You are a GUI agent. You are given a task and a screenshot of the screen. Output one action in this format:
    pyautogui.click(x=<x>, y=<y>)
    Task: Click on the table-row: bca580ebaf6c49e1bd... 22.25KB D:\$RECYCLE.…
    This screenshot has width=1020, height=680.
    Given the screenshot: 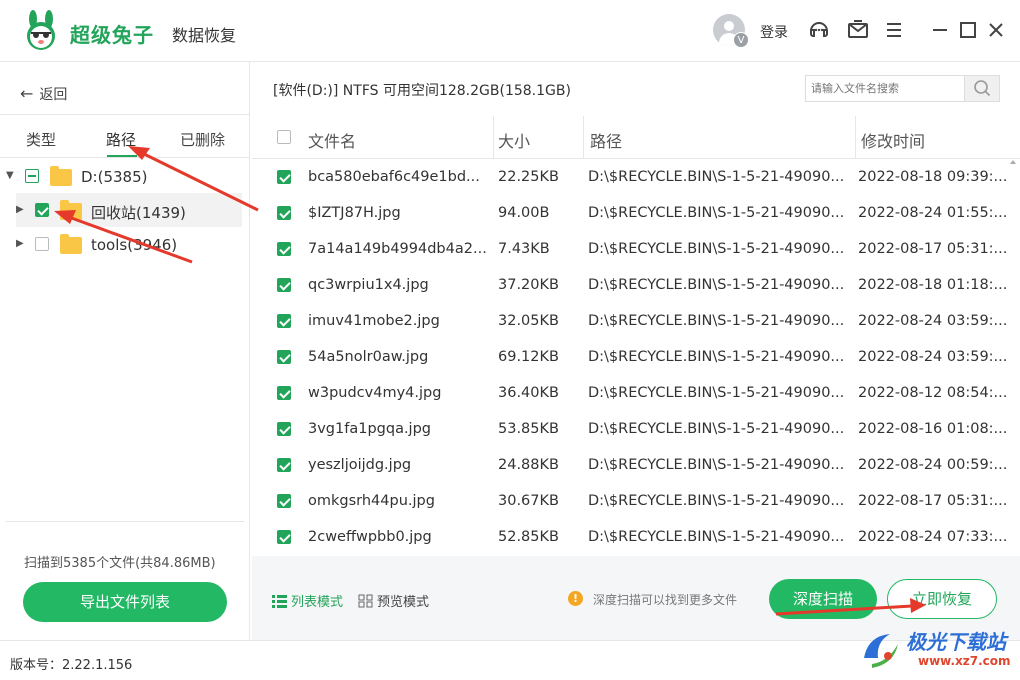 What is the action you would take?
    pyautogui.click(x=629, y=177)
    